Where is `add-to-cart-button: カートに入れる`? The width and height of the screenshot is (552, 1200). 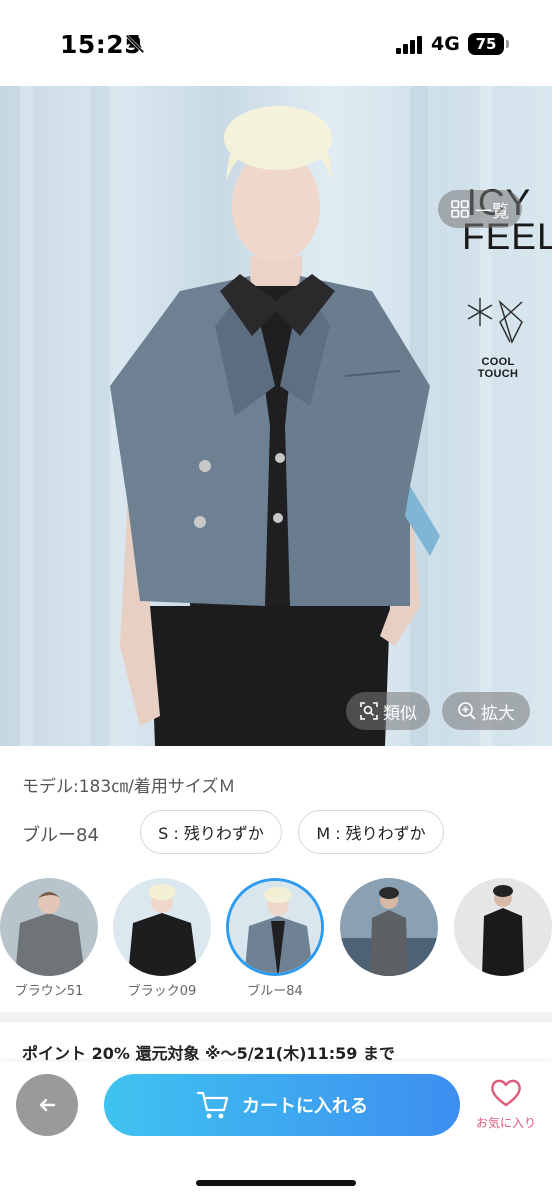
add-to-cart-button: カートに入れる is located at coordinates (282, 1105).